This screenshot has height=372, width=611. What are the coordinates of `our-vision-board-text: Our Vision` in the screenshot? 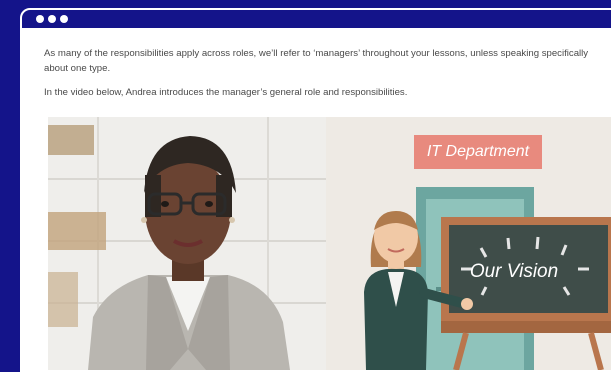 It's located at (514, 271).